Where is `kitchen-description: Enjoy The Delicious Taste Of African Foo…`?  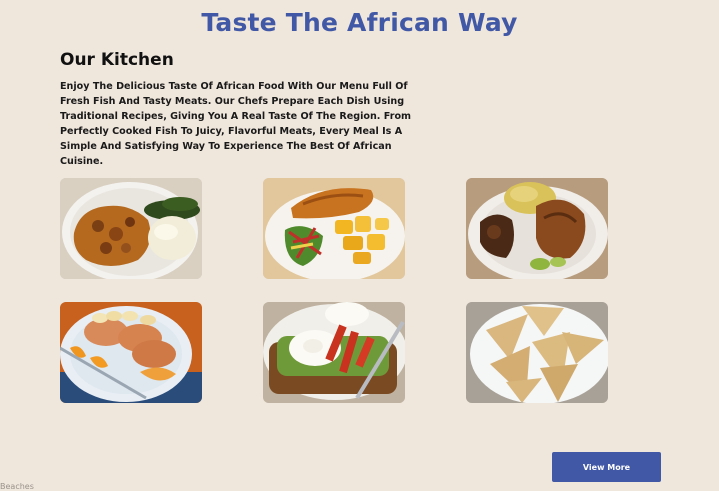
kitchen-description: Enjoy The Delicious Taste Of African Foo… is located at coordinates (236, 124).